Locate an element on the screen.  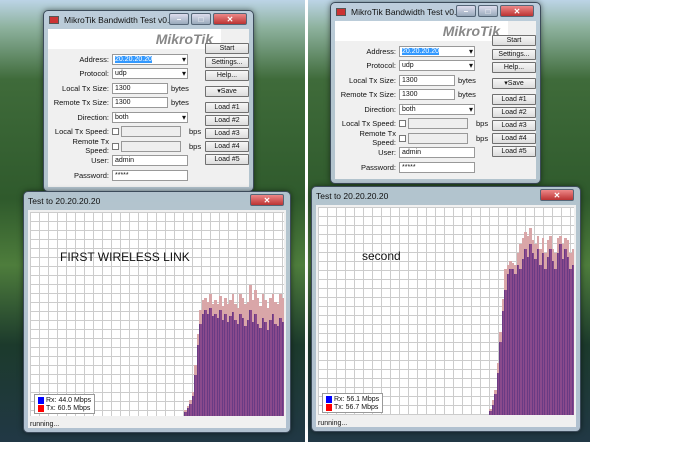
rx-bar is located at coordinates (282, 369).